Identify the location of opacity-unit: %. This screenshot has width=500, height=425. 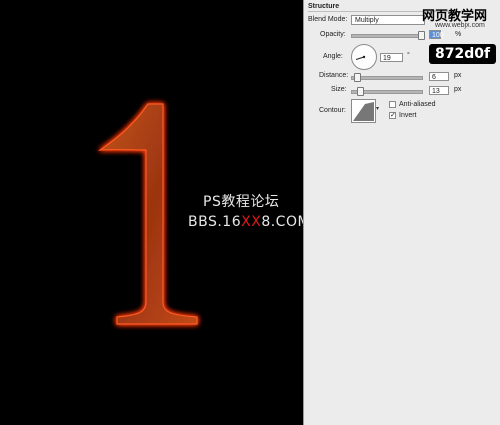
(458, 34).